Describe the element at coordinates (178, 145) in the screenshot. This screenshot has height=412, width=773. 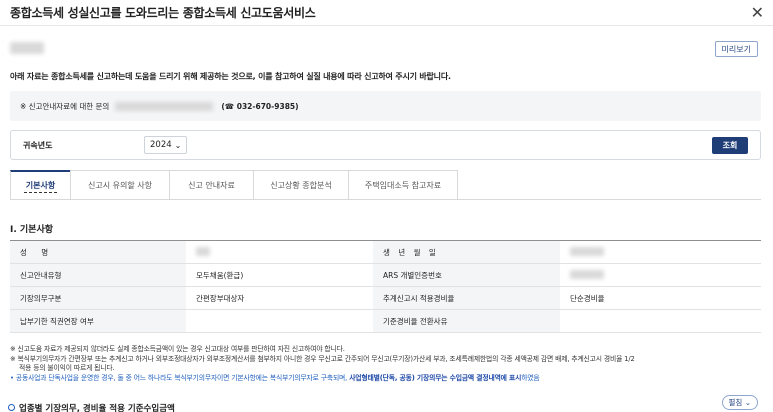
I see `chevron-down-icon: ⌄` at that location.